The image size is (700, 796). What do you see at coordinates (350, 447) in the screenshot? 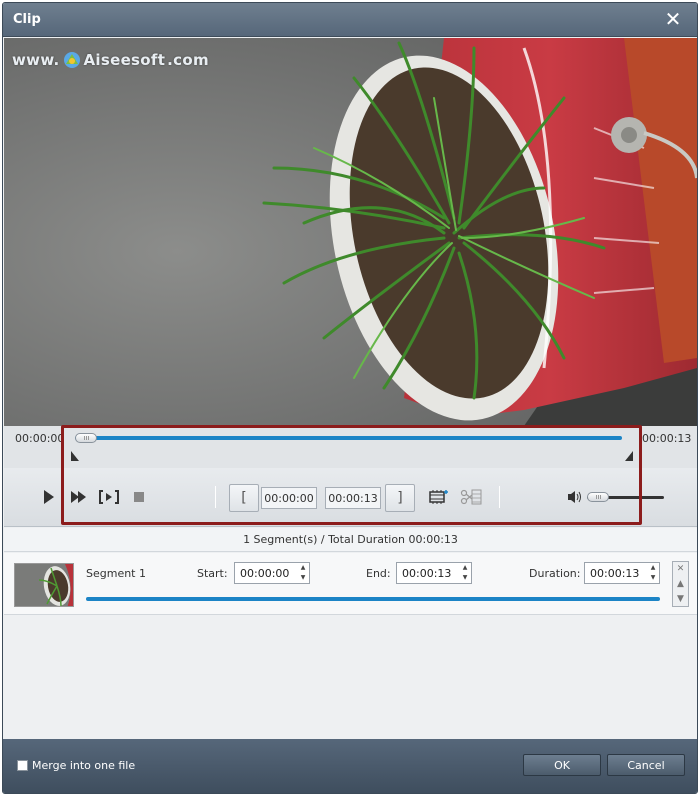
I see `timeline-area` at bounding box center [350, 447].